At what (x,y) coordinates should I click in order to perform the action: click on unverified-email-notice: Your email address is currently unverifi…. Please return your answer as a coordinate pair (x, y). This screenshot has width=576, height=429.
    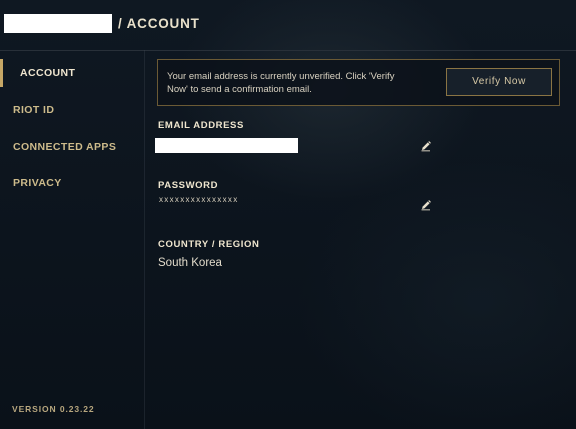
    Looking at the image, I should click on (358, 82).